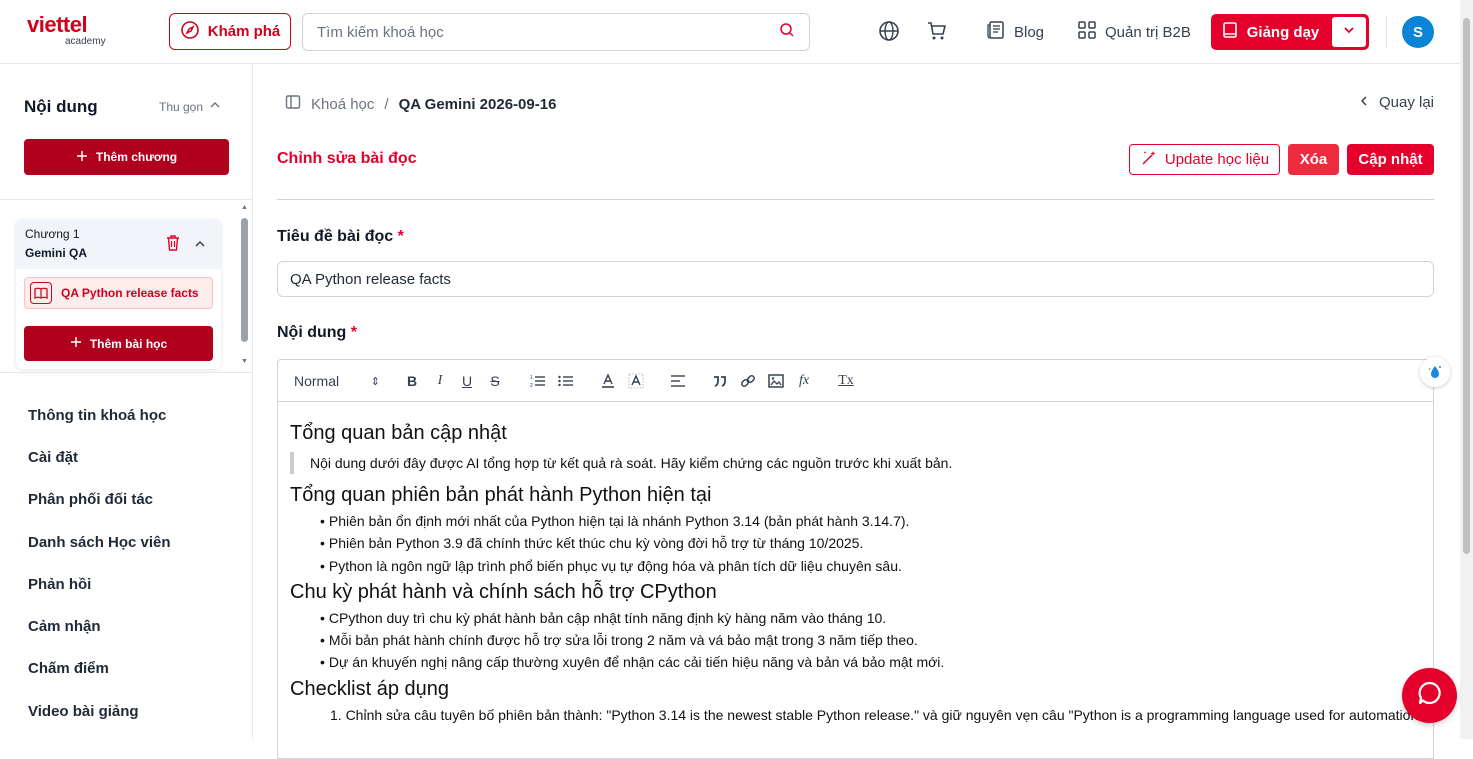 Image resolution: width=1473 pixels, height=759 pixels. Describe the element at coordinates (440, 381) in the screenshot. I see `italic-icon: I` at that location.